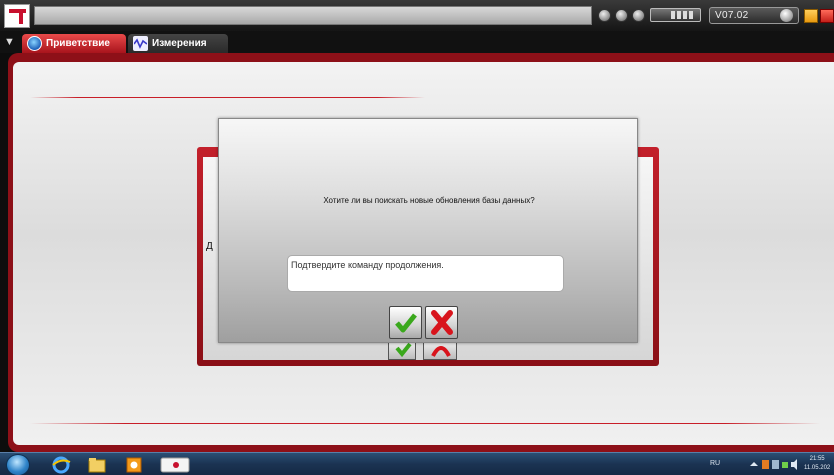 The width and height of the screenshot is (834, 475). Describe the element at coordinates (817, 468) in the screenshot. I see `clock-date: 11.05.202` at that location.